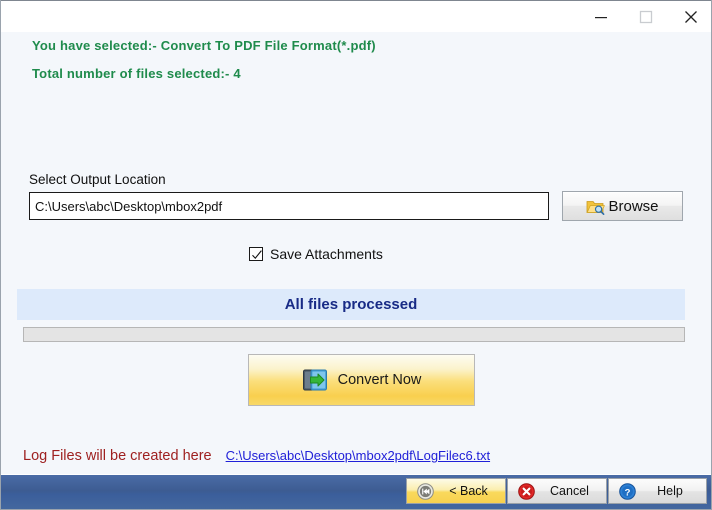  Describe the element at coordinates (314, 380) in the screenshot. I see `convert-arrow-icon` at that location.